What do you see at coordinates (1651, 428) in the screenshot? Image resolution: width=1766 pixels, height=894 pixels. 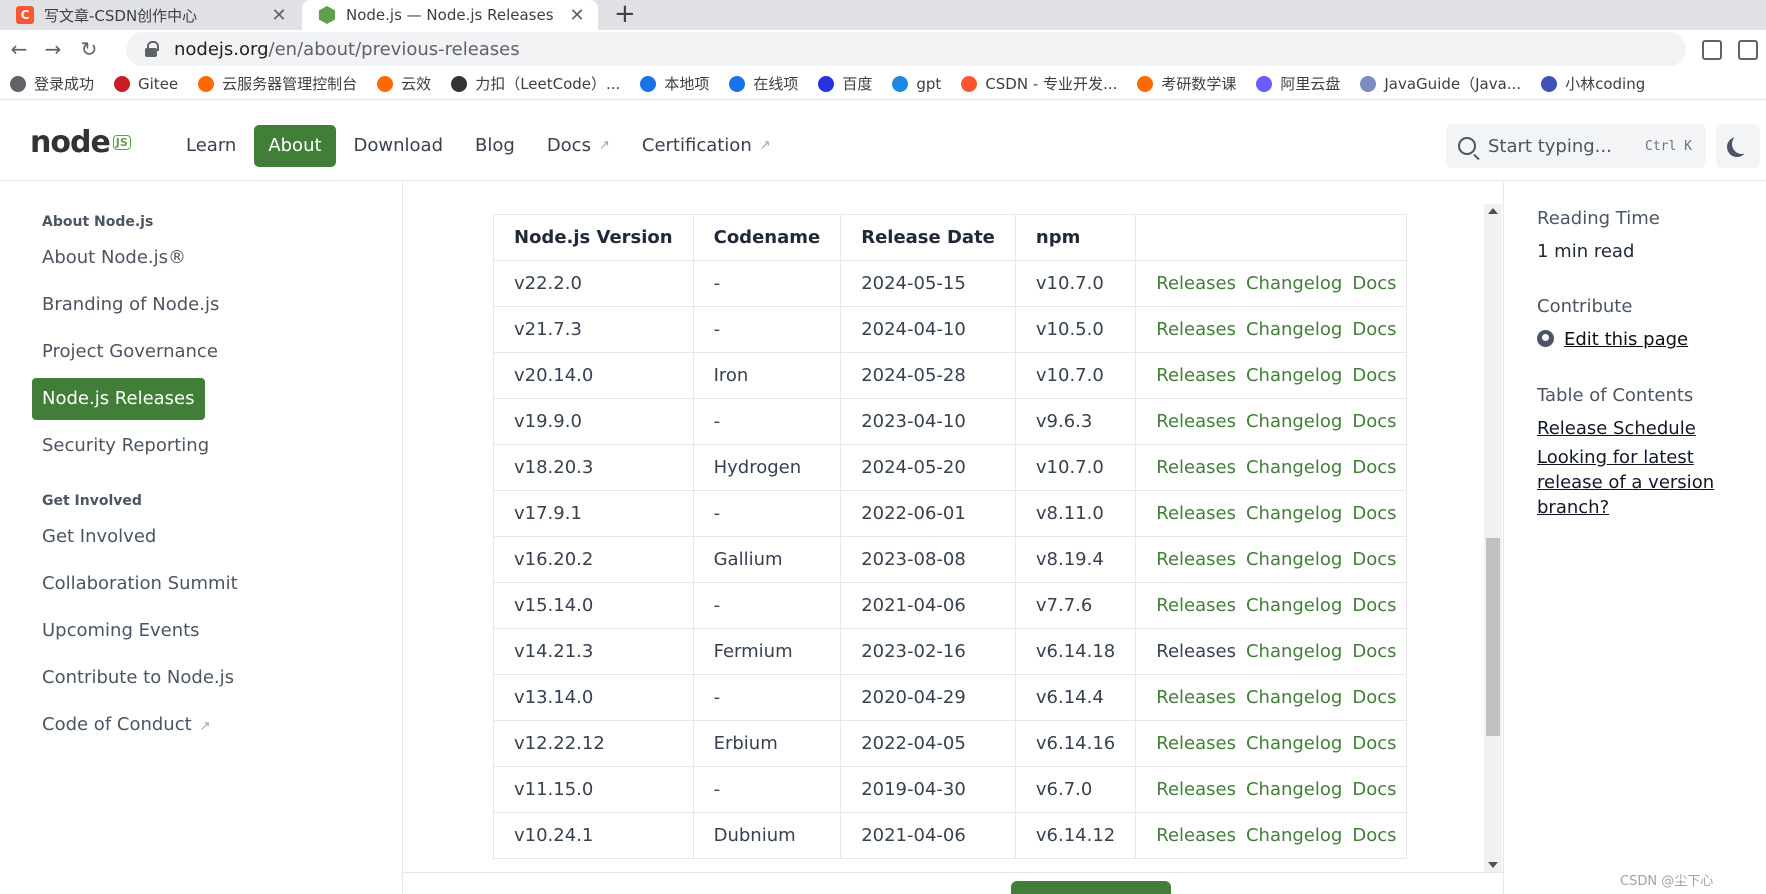 I see `toc-link-release-schedule: Release Schedule` at bounding box center [1651, 428].